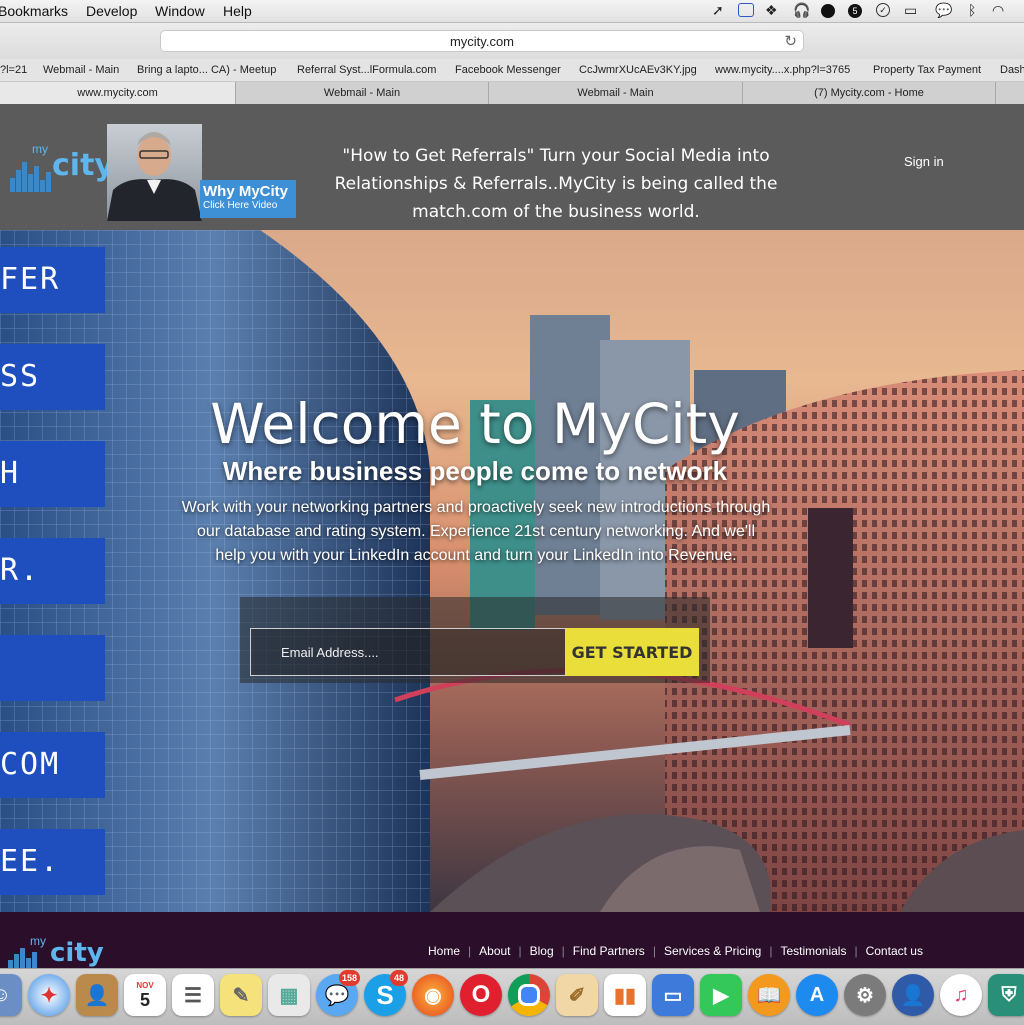 This screenshot has height=1025, width=1024. Describe the element at coordinates (638, 70) in the screenshot. I see `favorite-link: CcJwmrXUcAEv3KY.jpg` at that location.